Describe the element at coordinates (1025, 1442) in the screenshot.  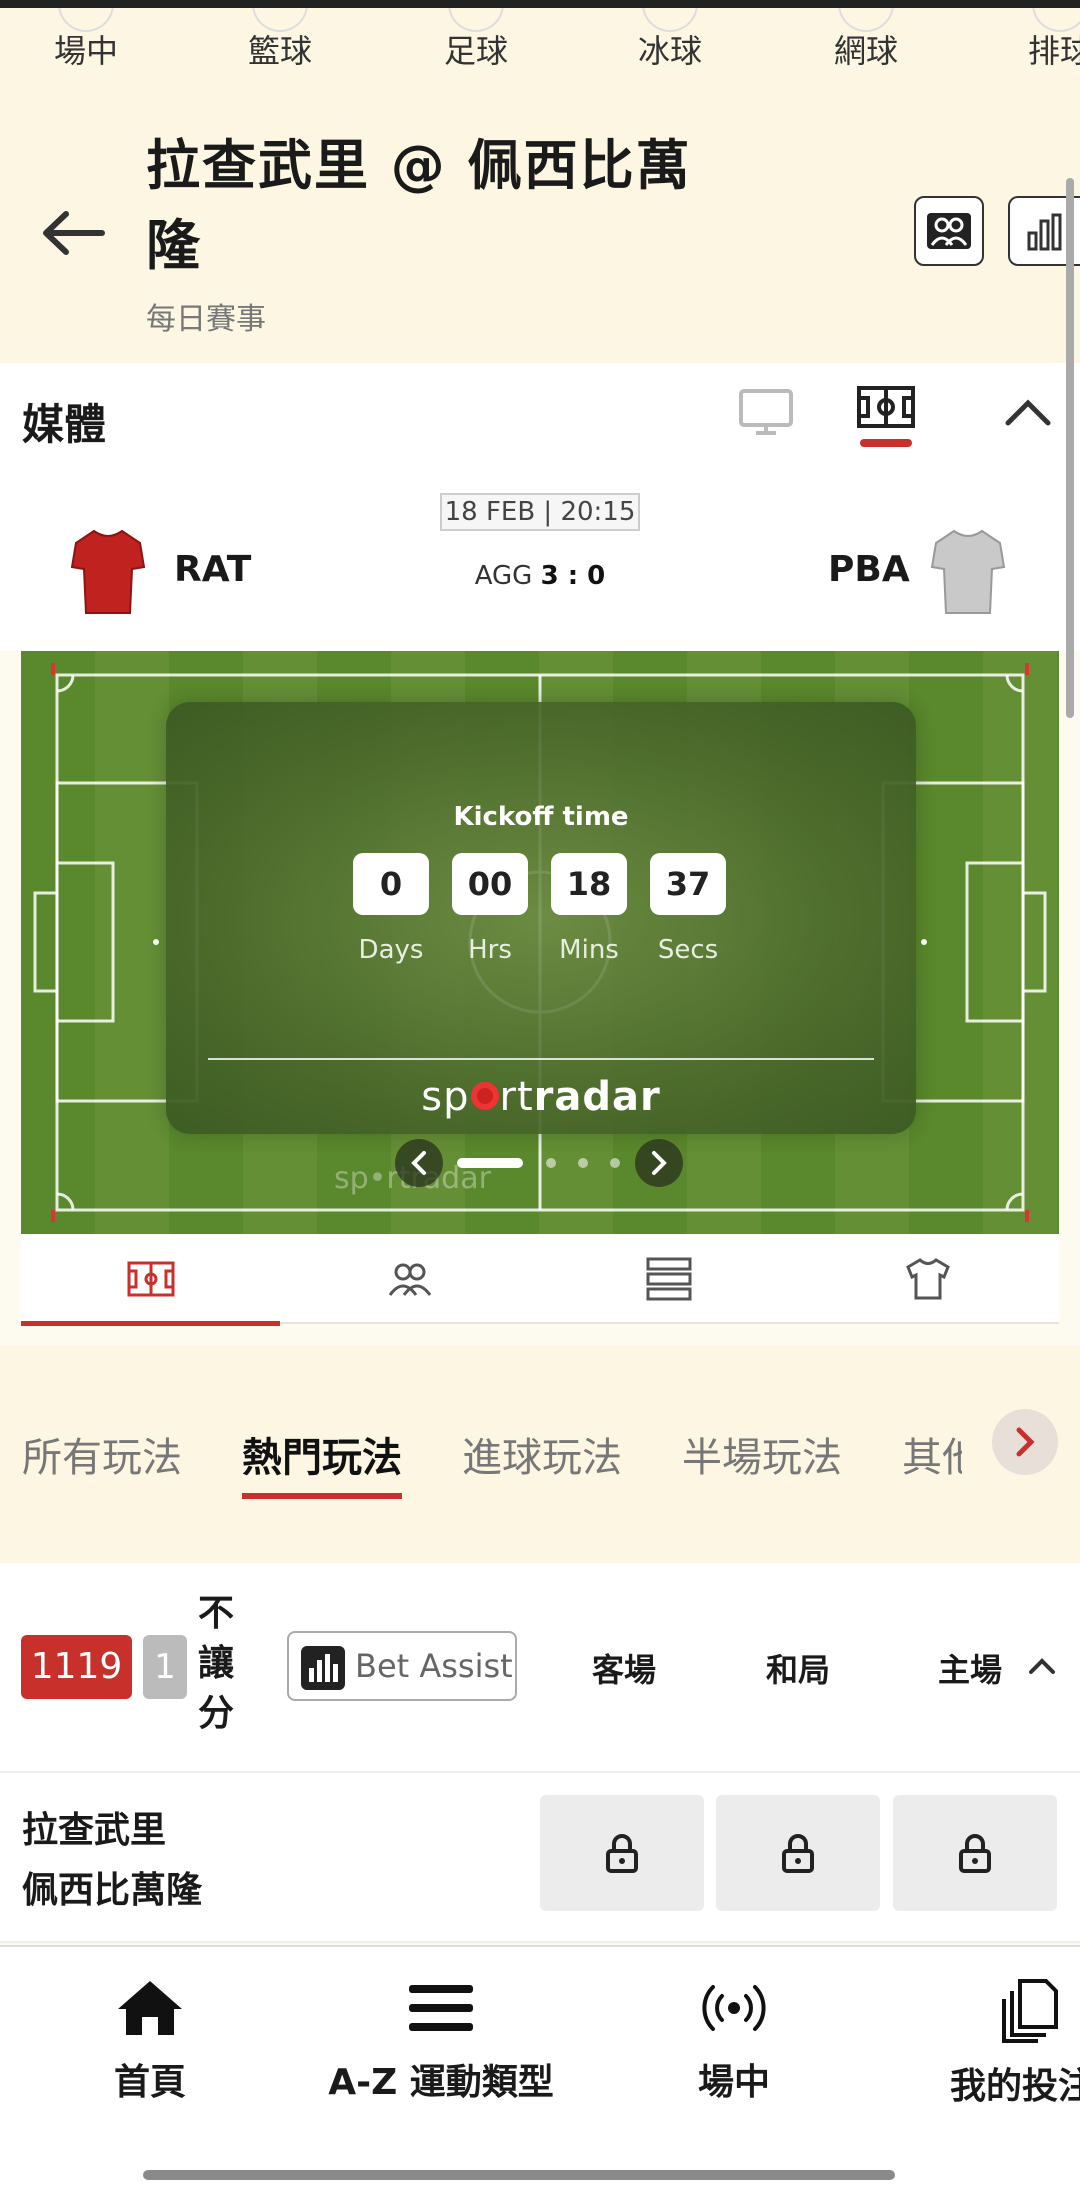
I see `chevron-right-icon` at that location.